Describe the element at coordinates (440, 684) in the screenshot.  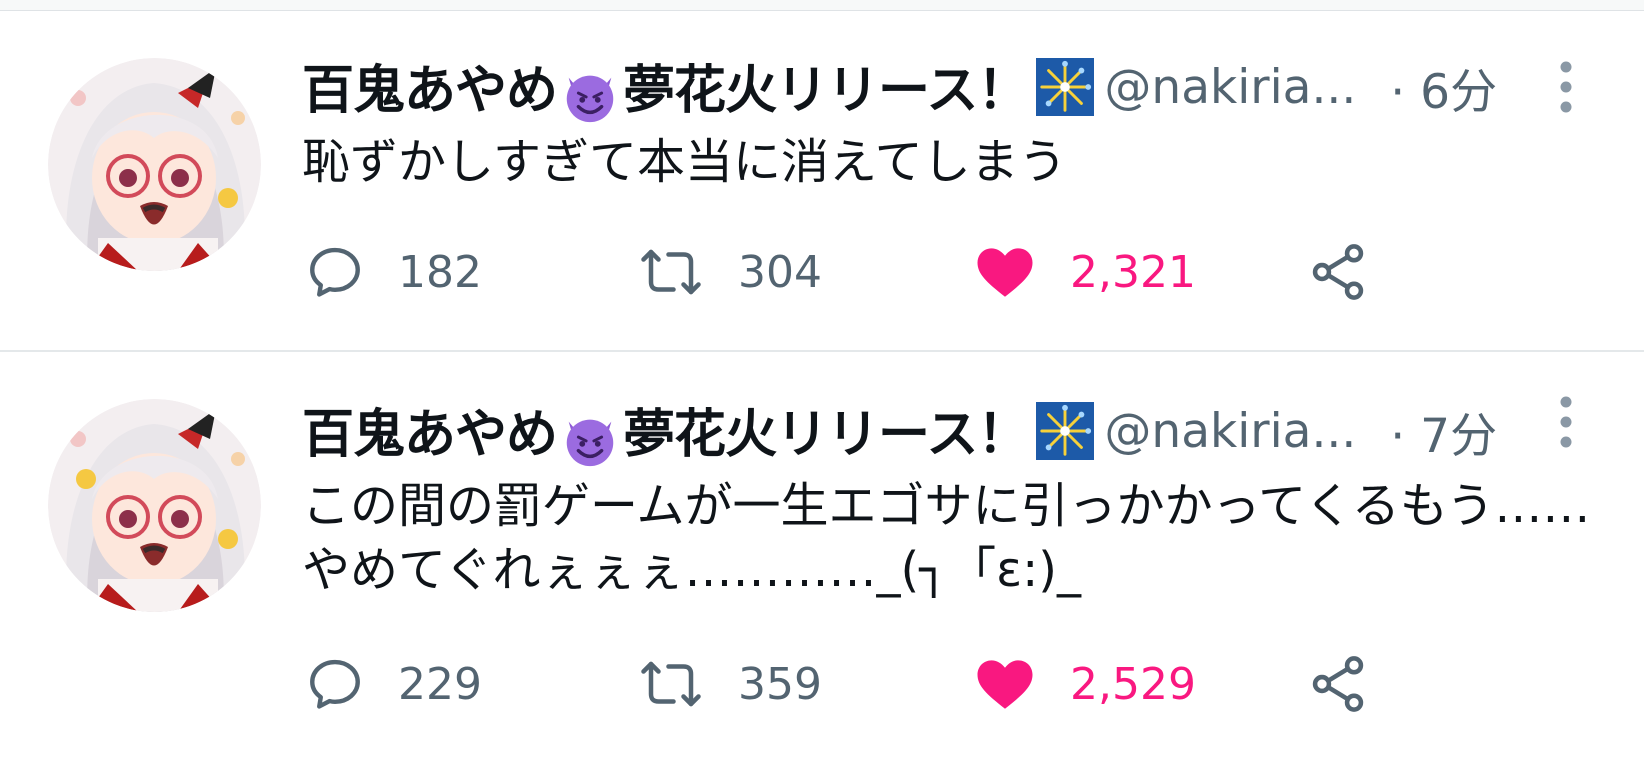
I see `reply-count: 229` at that location.